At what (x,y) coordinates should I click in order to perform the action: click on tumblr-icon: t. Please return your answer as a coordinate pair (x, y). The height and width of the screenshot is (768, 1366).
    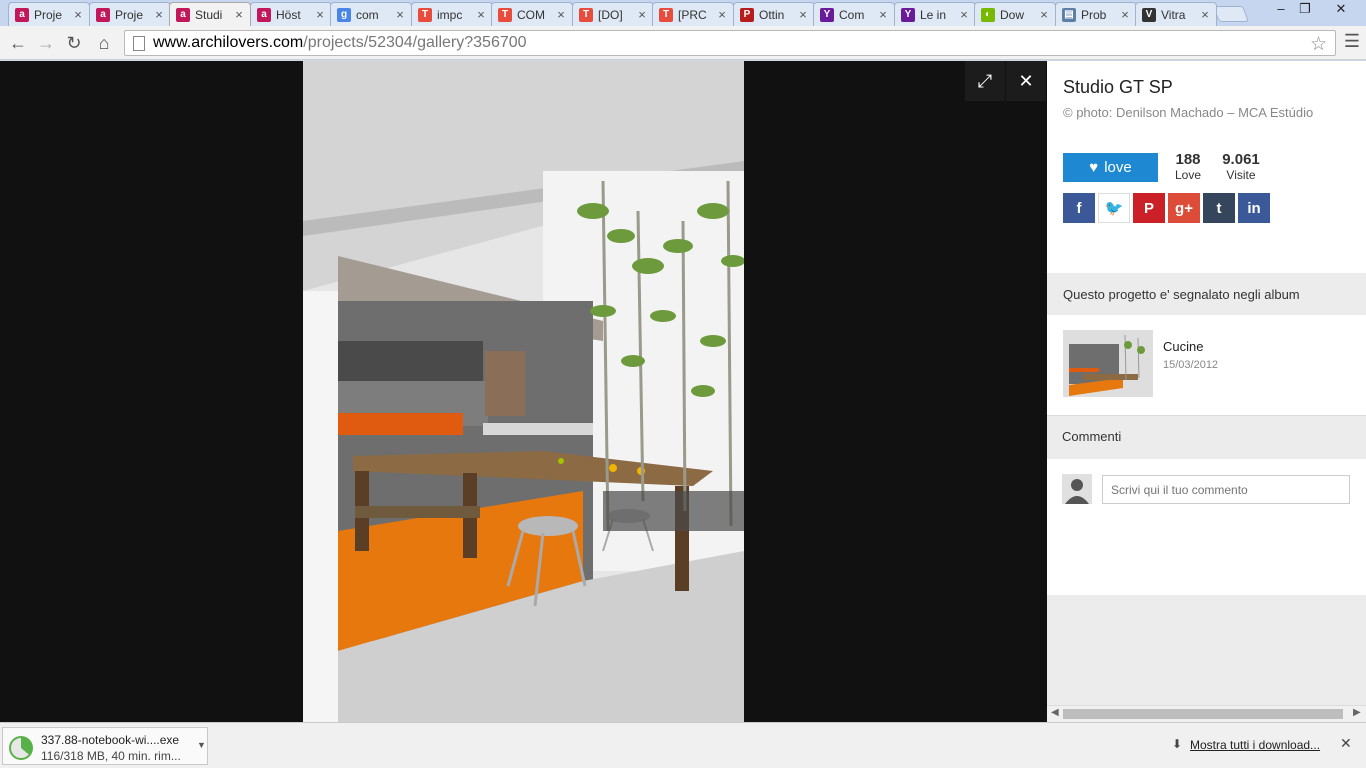
    Looking at the image, I should click on (1219, 208).